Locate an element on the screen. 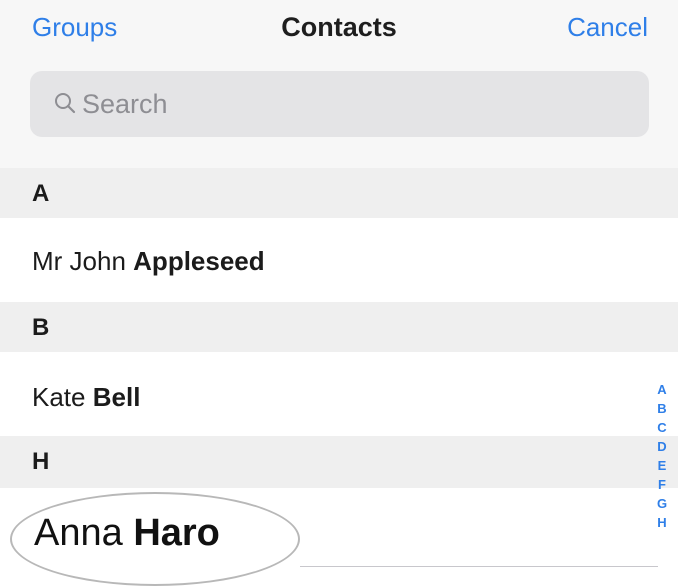 The image size is (678, 586). contact-name: Mr John Appleseed is located at coordinates (148, 261).